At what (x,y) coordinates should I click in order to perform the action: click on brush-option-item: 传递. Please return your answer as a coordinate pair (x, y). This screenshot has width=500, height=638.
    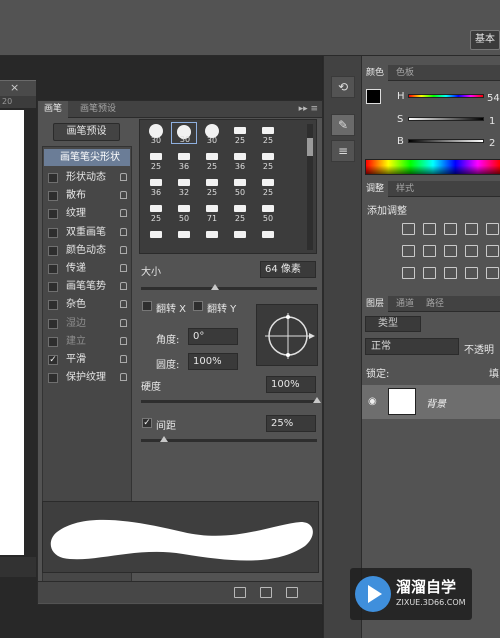
    Looking at the image, I should click on (88, 268).